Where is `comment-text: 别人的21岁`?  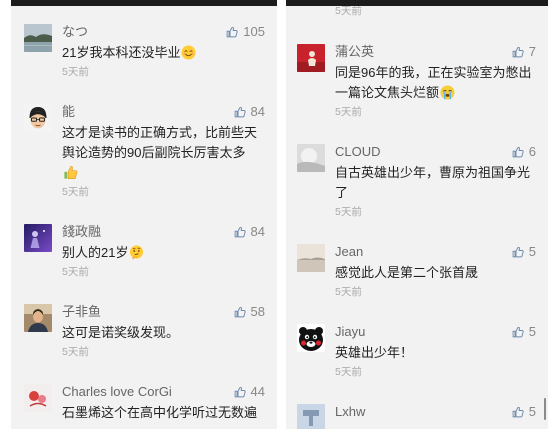
comment-text: 别人的21岁 is located at coordinates (163, 253).